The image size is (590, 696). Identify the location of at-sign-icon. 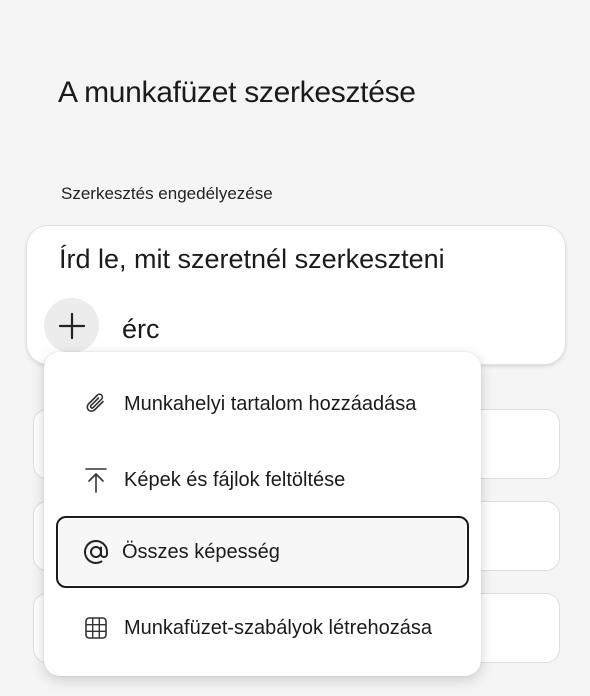
(96, 552).